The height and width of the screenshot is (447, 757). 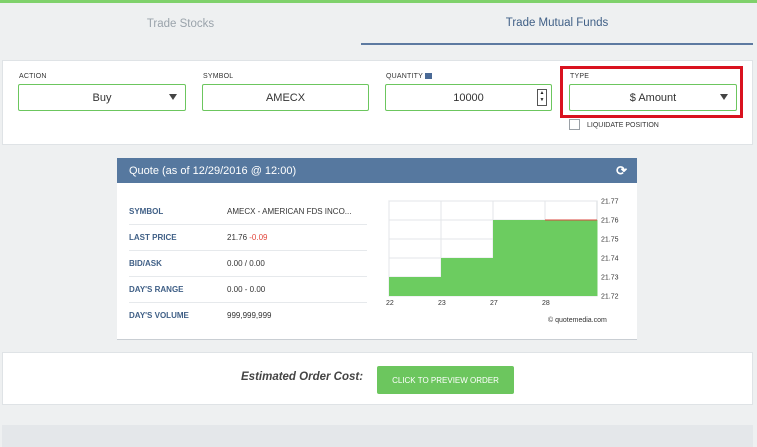 What do you see at coordinates (621, 171) in the screenshot?
I see `refresh-icon: ⟳` at bounding box center [621, 171].